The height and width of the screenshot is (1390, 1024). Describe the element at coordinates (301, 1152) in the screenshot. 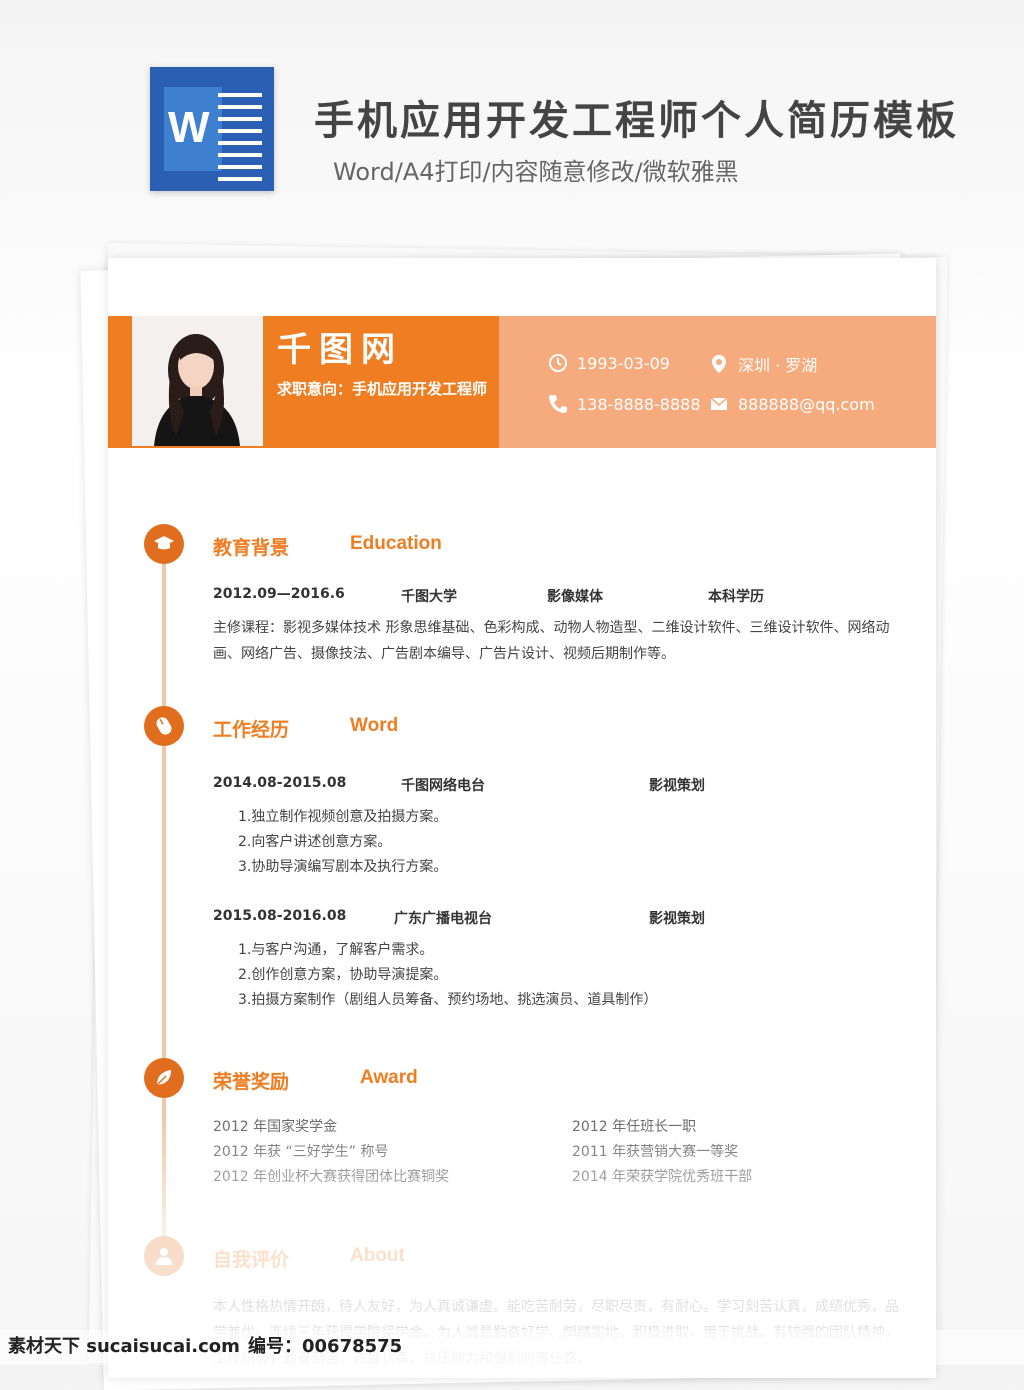

I see `award-item: 2012 年获 “三好学生” 称号` at that location.